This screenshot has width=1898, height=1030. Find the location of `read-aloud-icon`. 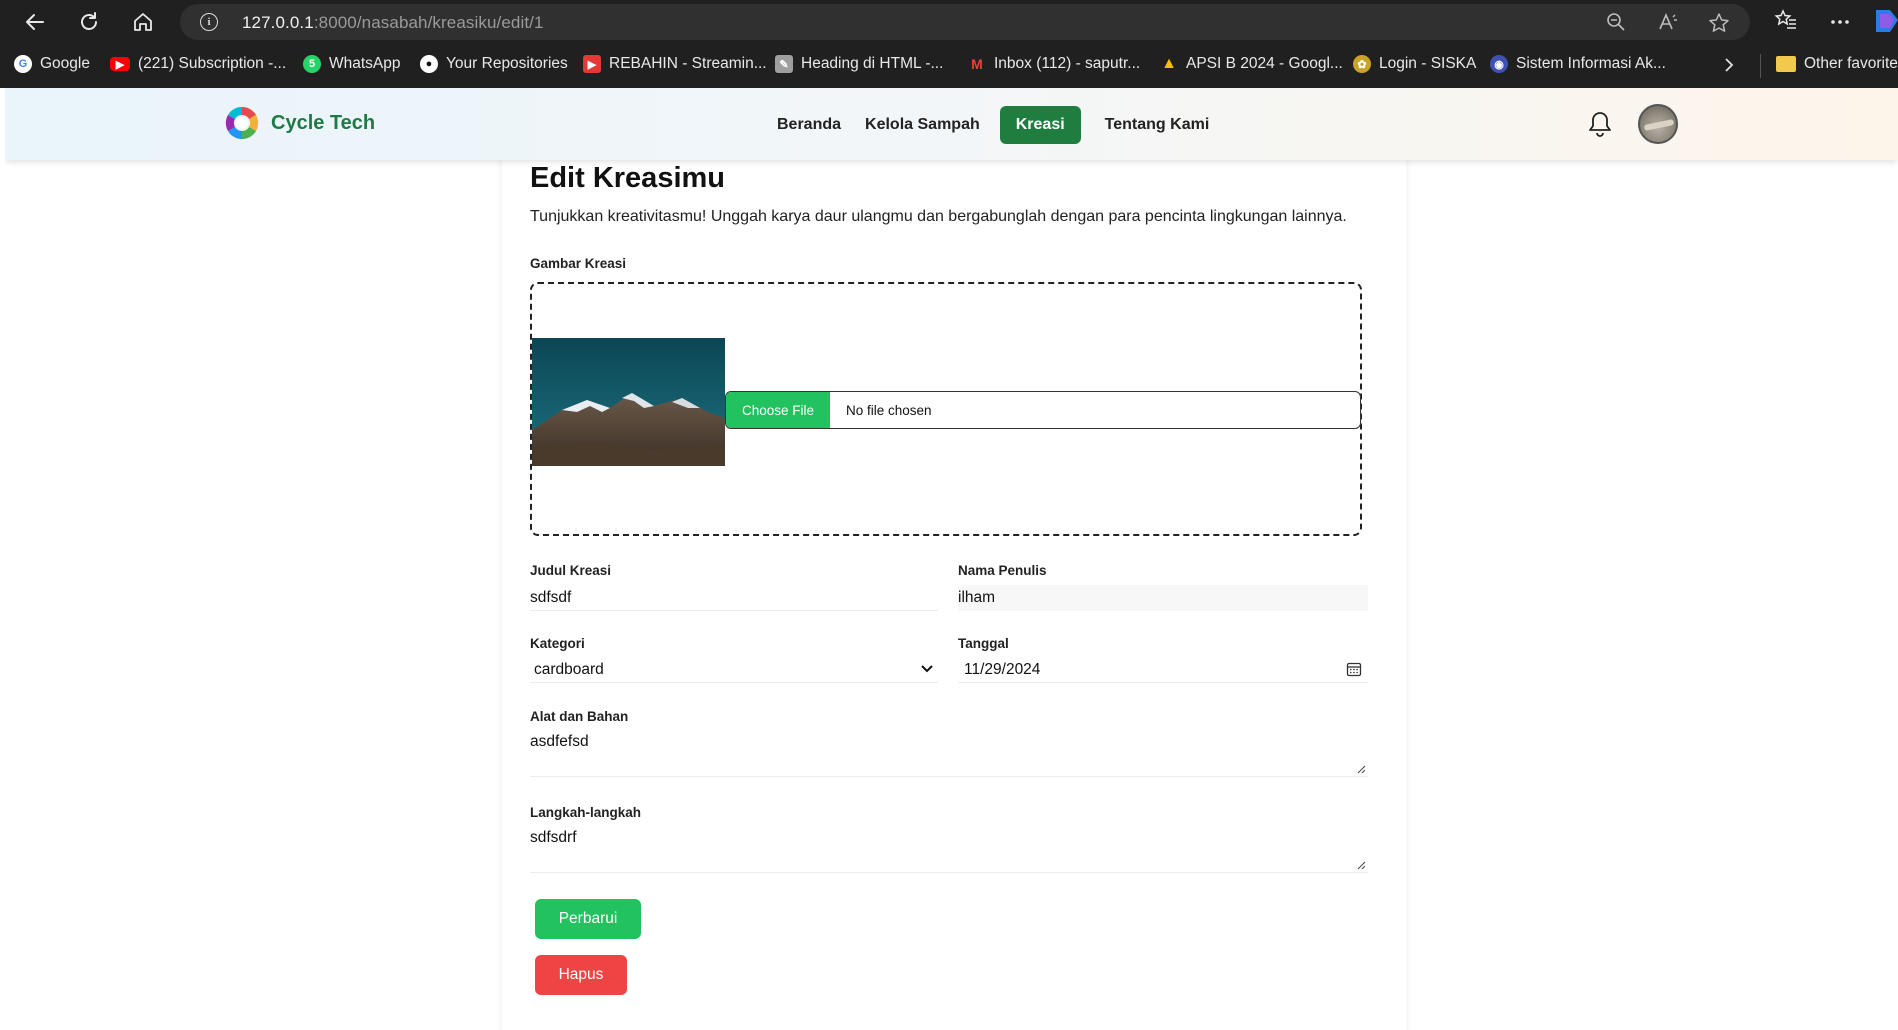

read-aloud-icon is located at coordinates (1668, 24).